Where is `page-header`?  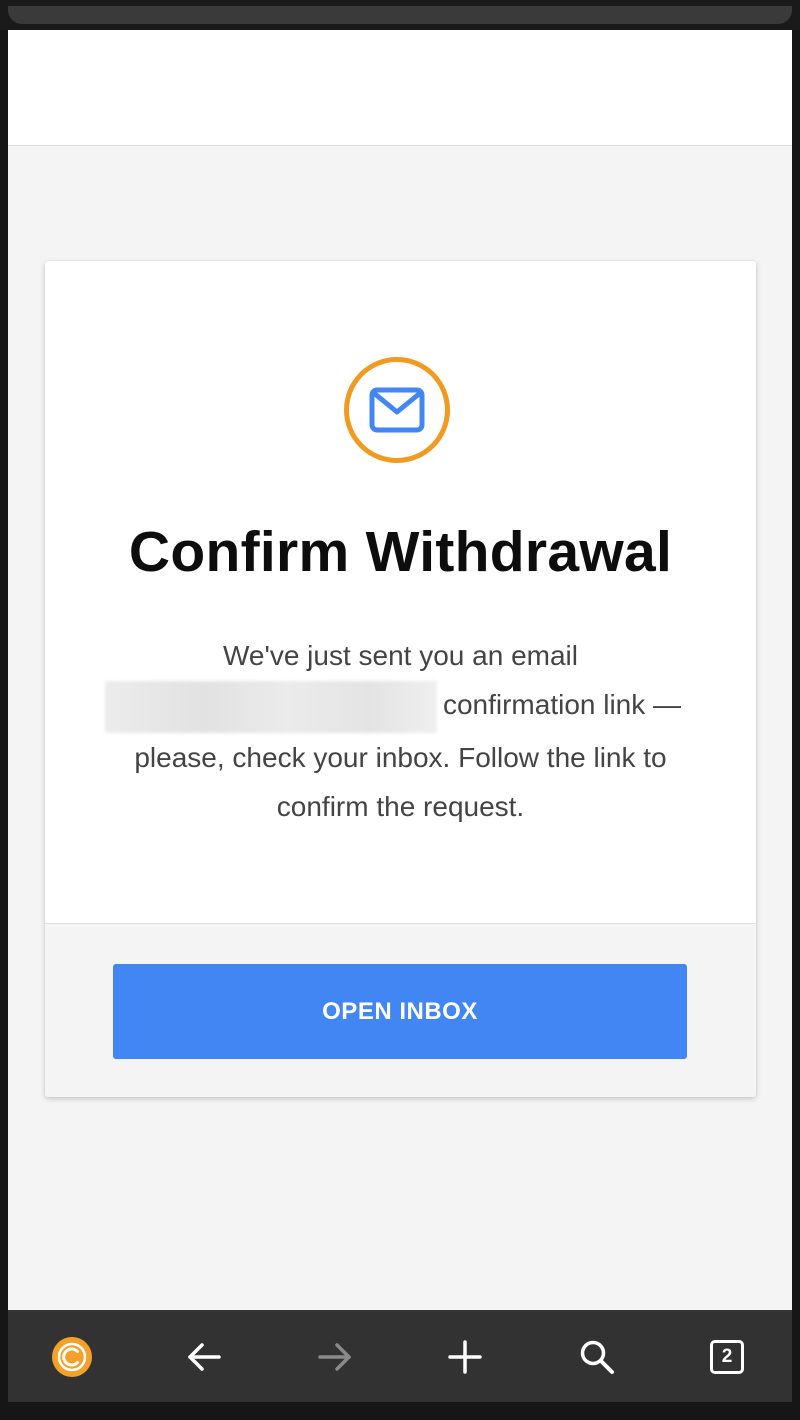
page-header is located at coordinates (400, 88).